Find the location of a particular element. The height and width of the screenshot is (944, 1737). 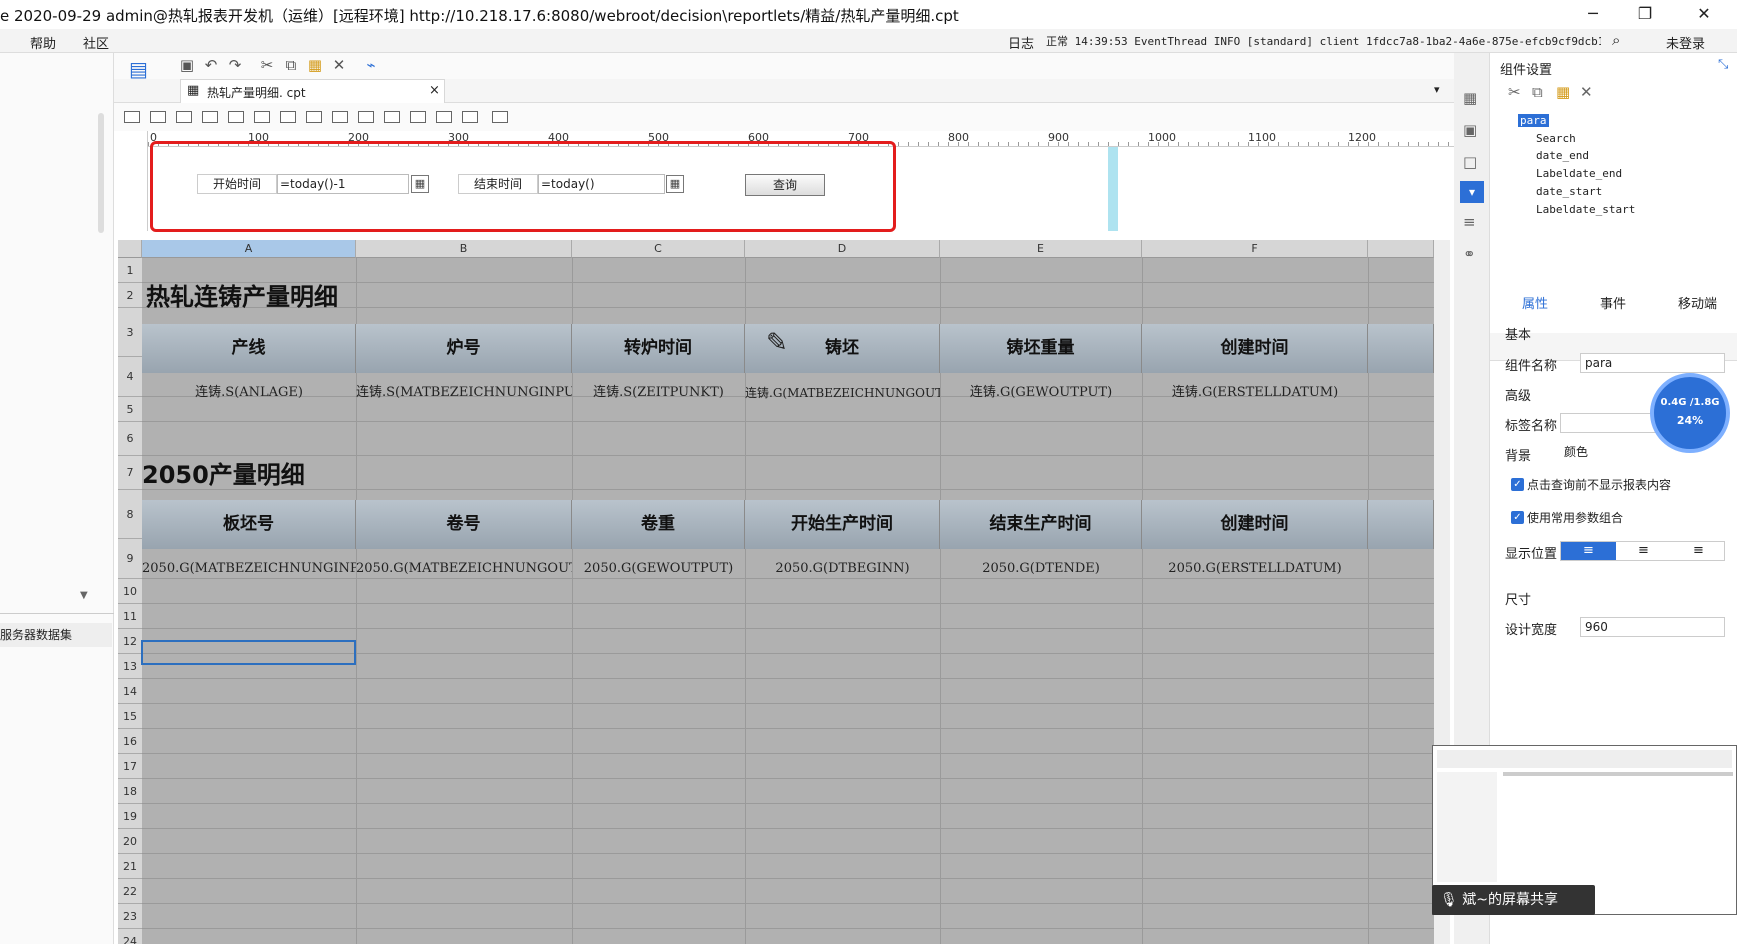

redo-icon: ↷ is located at coordinates (235, 65).